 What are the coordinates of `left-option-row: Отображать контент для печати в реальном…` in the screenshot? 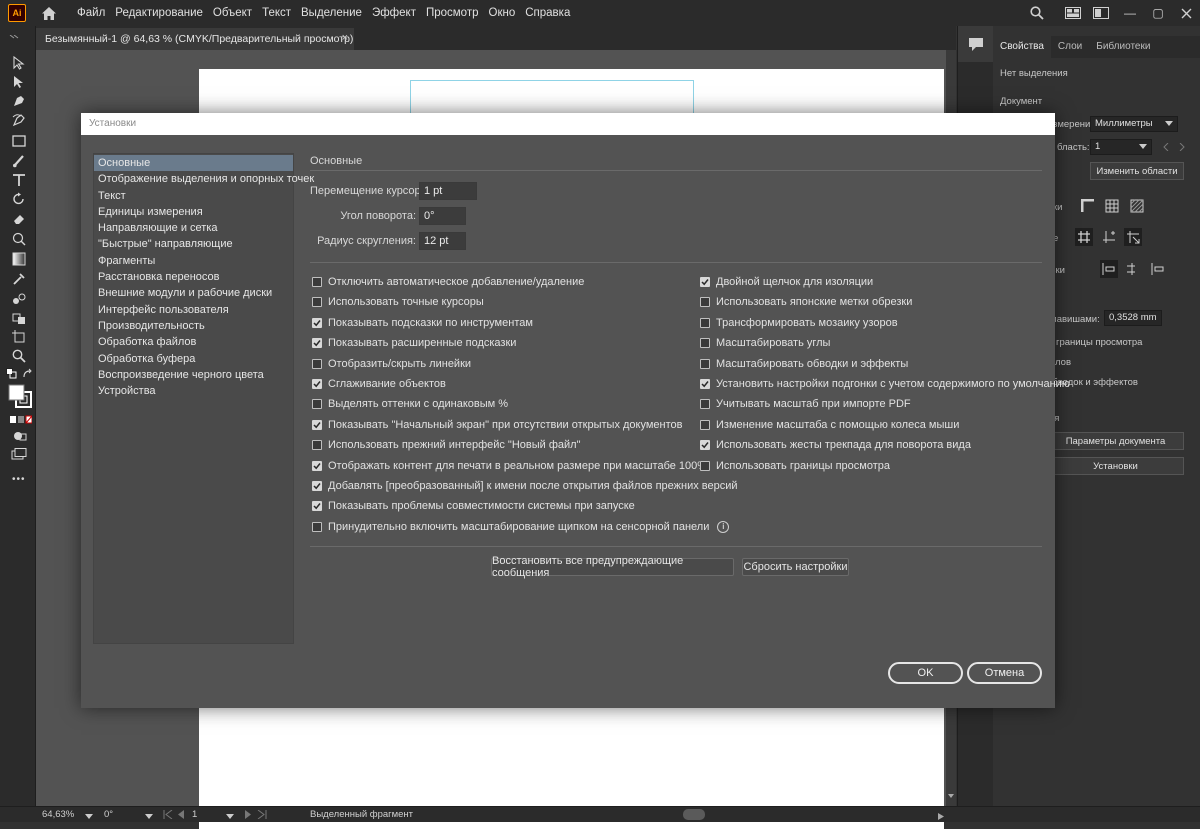 It's located at (509, 466).